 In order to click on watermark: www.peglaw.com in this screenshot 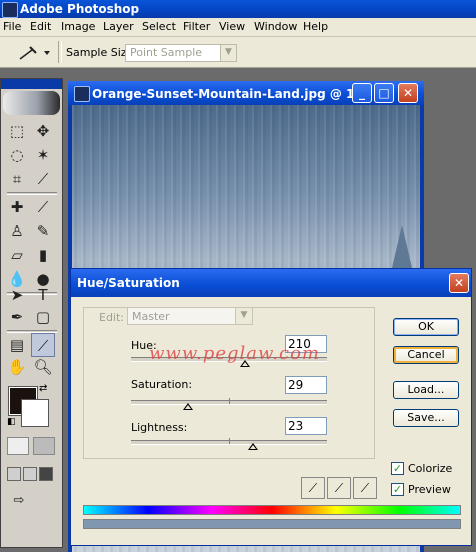, I will do `click(234, 353)`.